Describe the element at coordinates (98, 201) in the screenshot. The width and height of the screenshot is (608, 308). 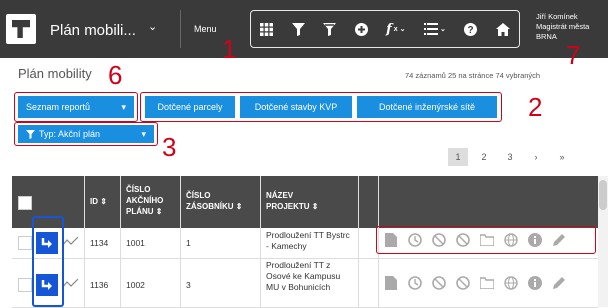
I see `header-id: ID ⇕` at that location.